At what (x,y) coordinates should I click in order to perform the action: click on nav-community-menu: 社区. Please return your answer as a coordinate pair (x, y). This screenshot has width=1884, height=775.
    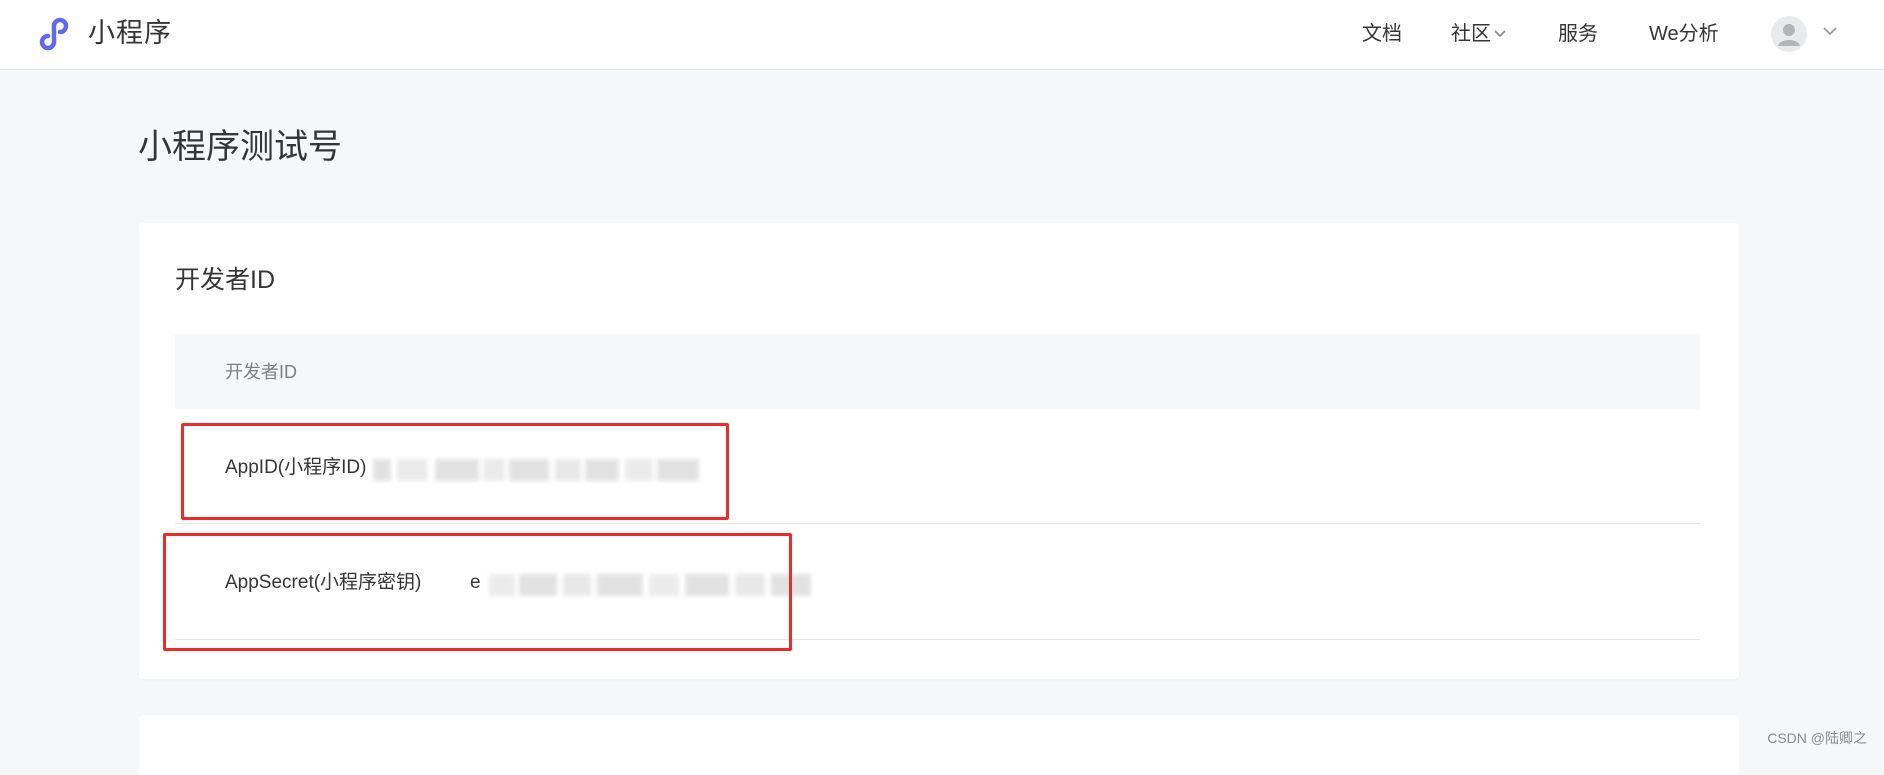
    Looking at the image, I should click on (1479, 34).